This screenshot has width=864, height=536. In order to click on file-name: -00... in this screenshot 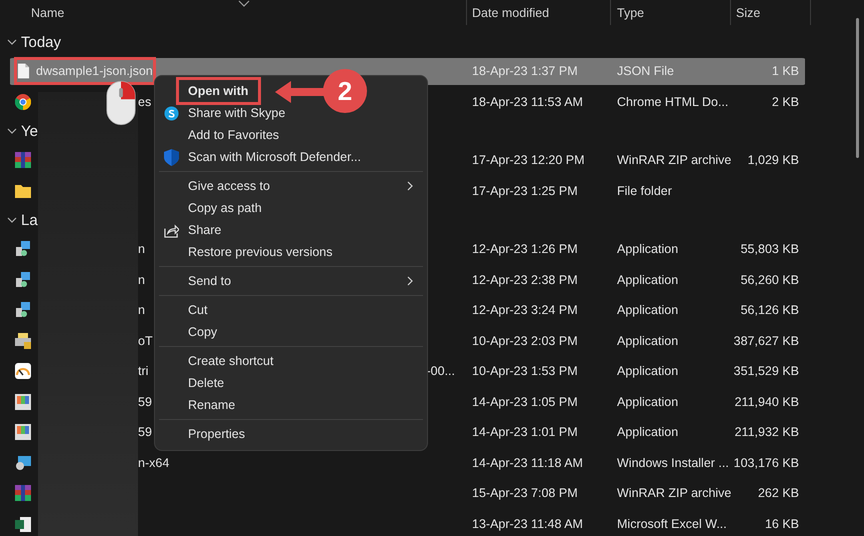, I will do `click(440, 371)`.